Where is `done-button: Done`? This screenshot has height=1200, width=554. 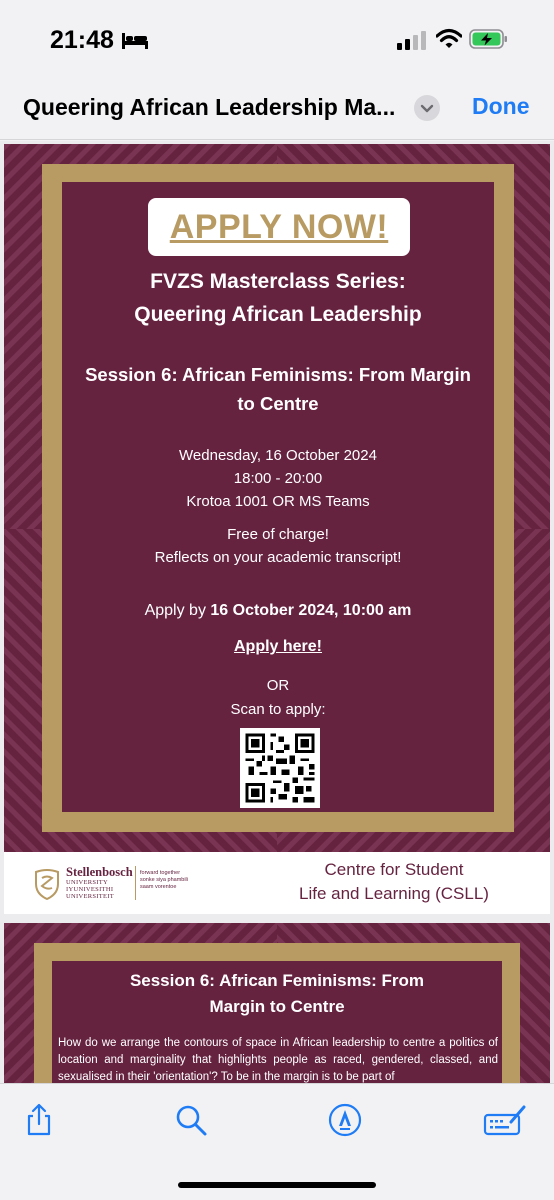
done-button: Done is located at coordinates (501, 106).